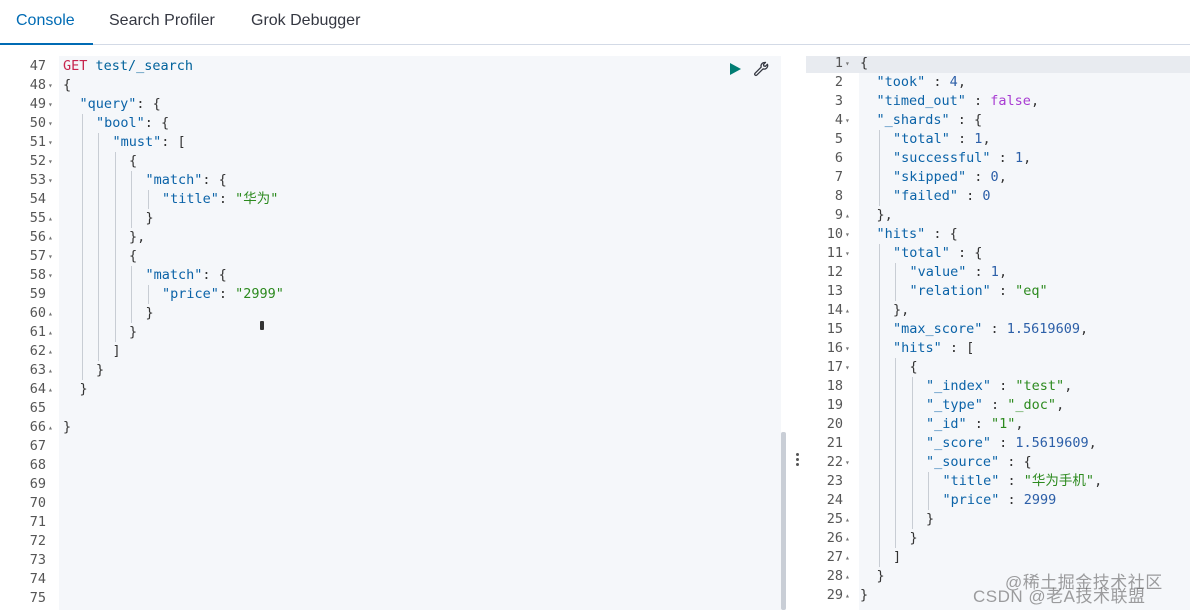  Describe the element at coordinates (390, 446) in the screenshot. I see `request-code-line: 67` at that location.